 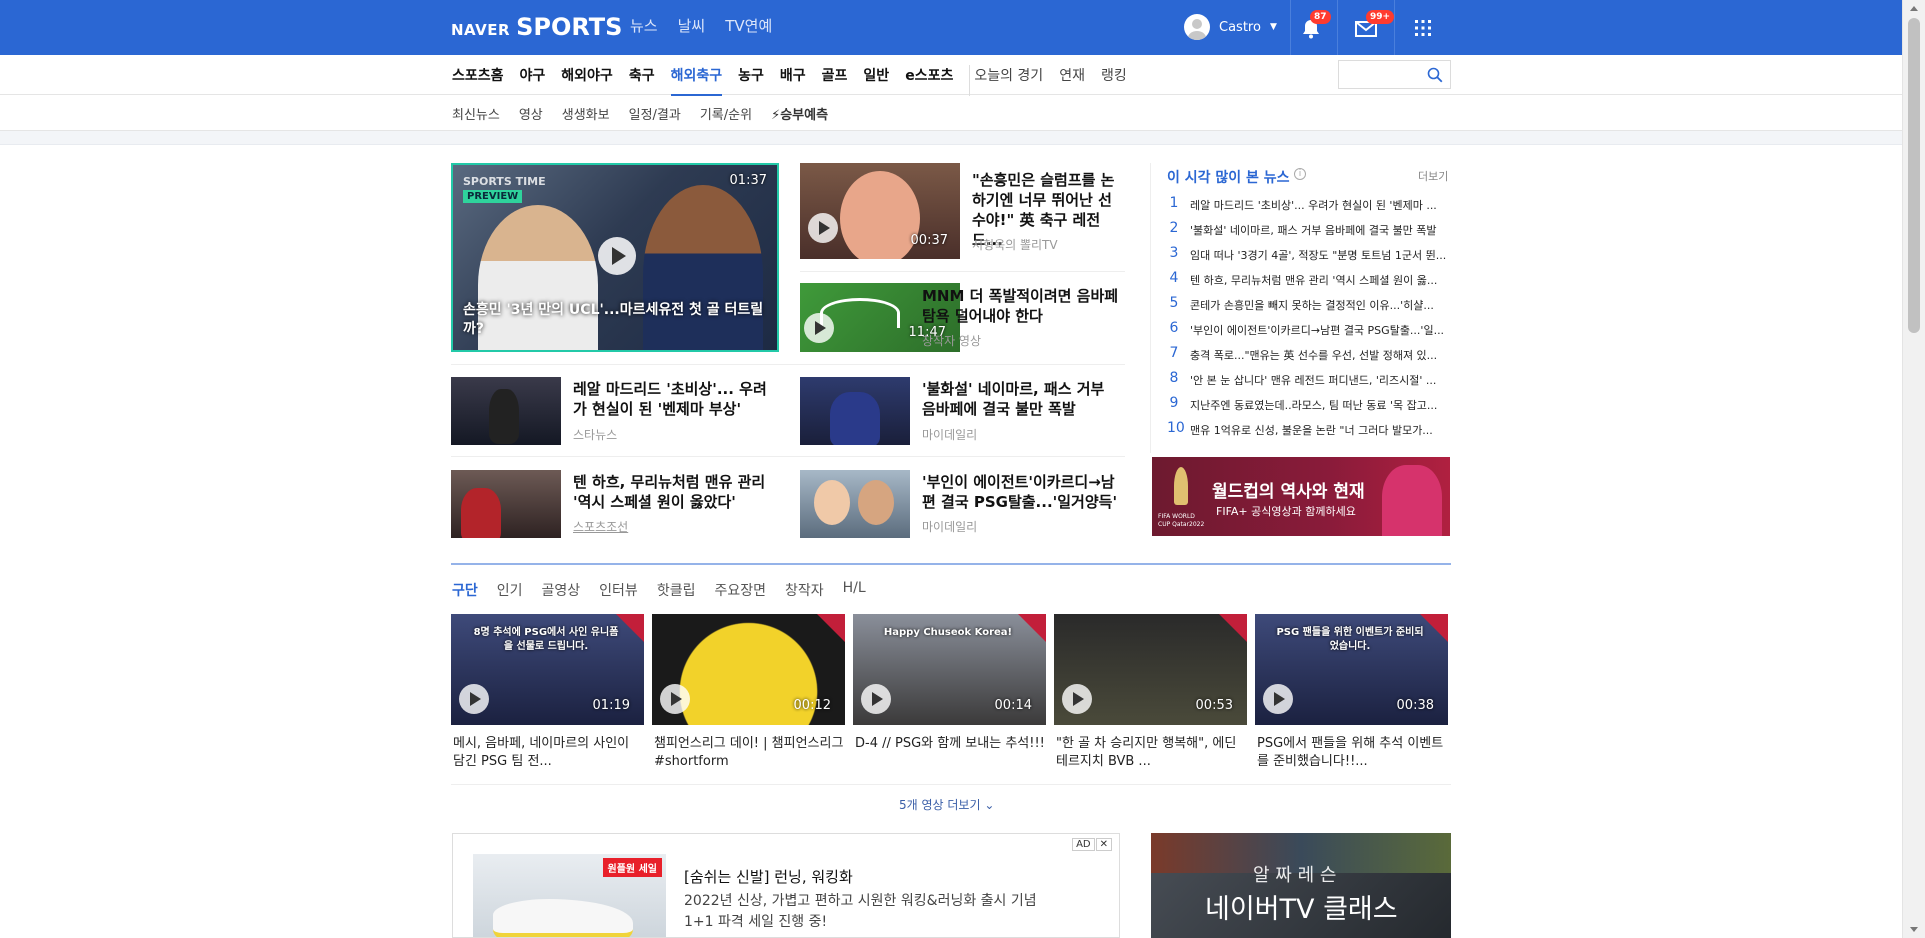 I want to click on tab-hotclip: 핫클립, so click(x=676, y=590).